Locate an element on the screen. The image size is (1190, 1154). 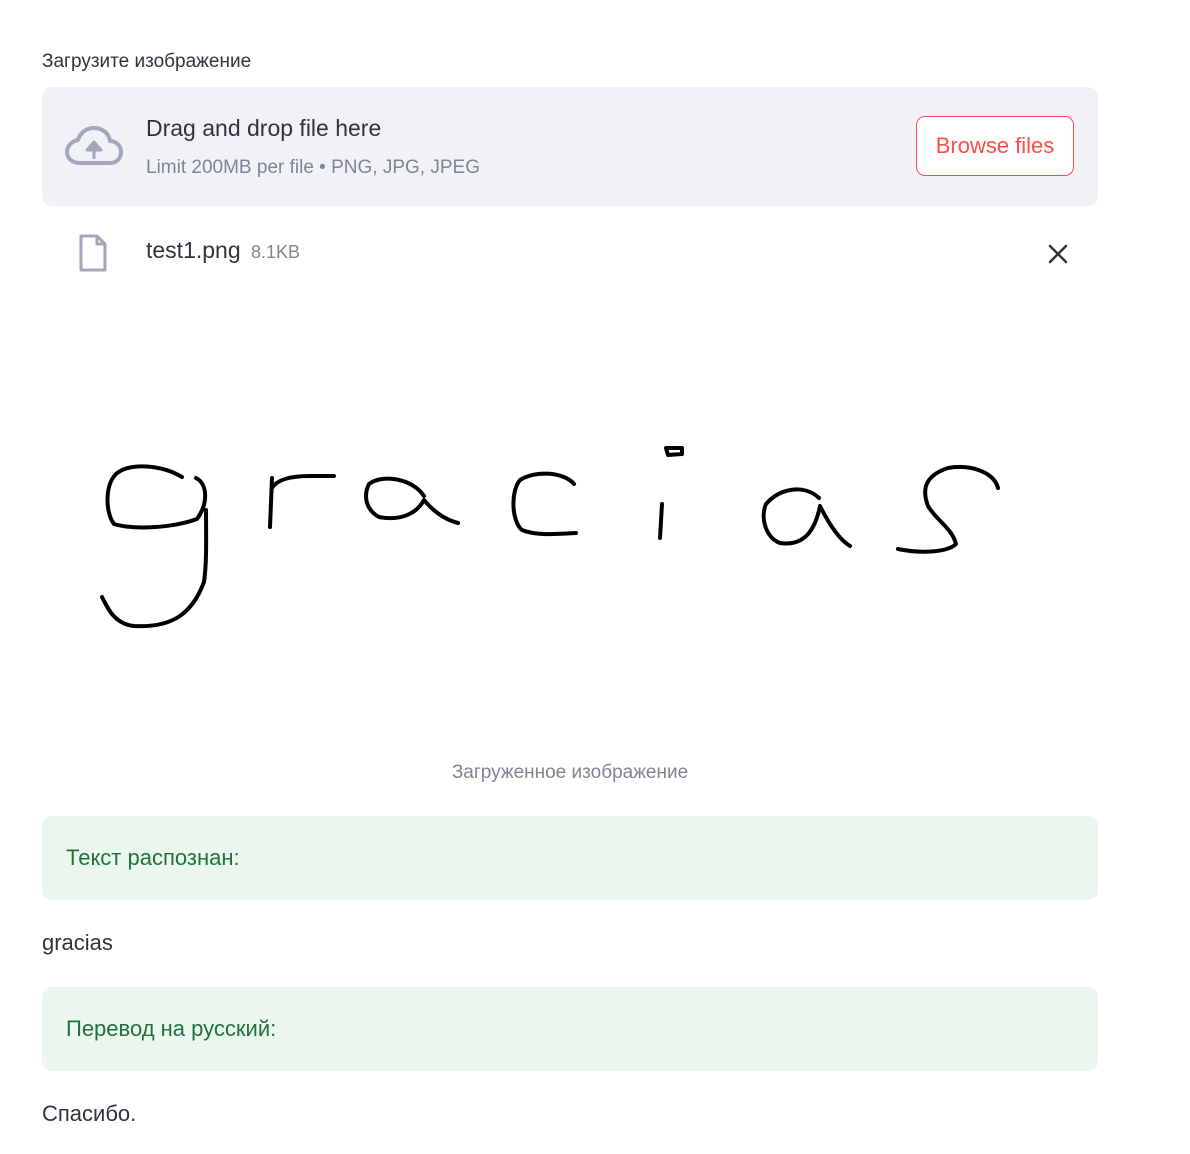
cloud-upload-icon is located at coordinates (94, 145).